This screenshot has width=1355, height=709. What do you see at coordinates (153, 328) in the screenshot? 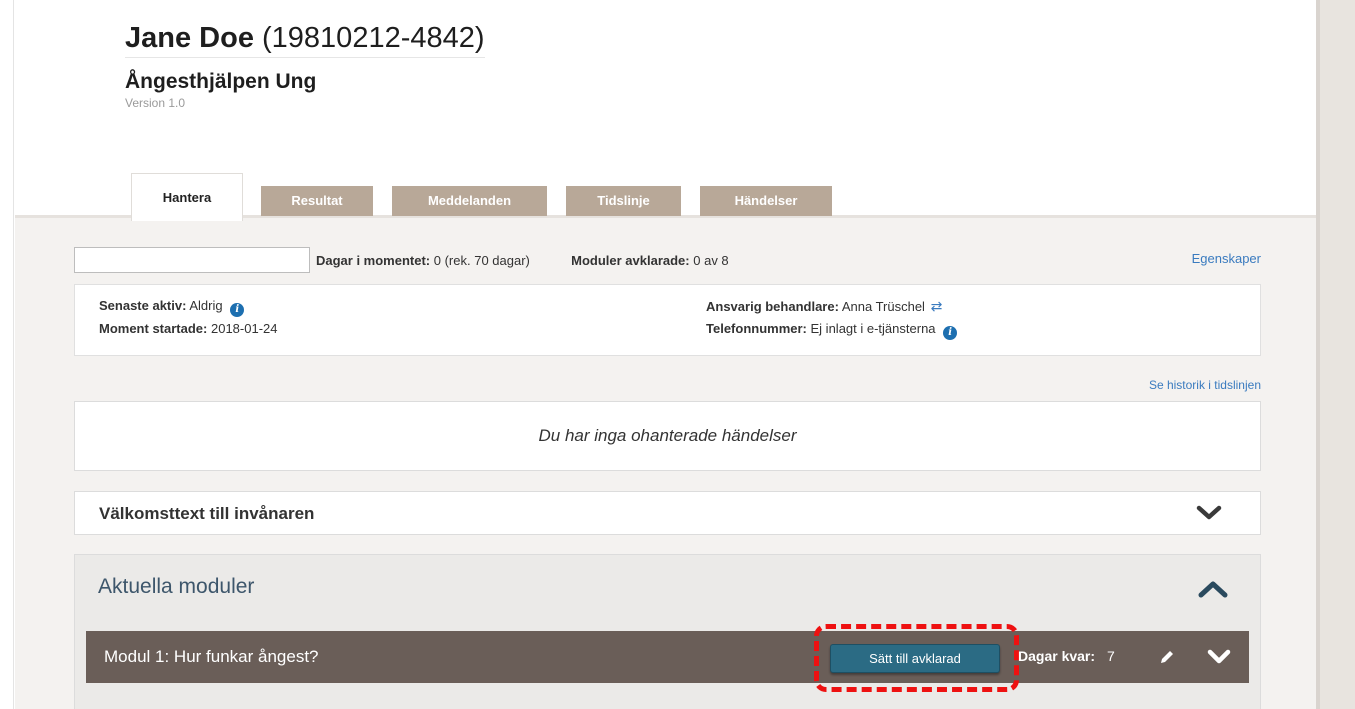
I see `started-label: Moment startade:` at bounding box center [153, 328].